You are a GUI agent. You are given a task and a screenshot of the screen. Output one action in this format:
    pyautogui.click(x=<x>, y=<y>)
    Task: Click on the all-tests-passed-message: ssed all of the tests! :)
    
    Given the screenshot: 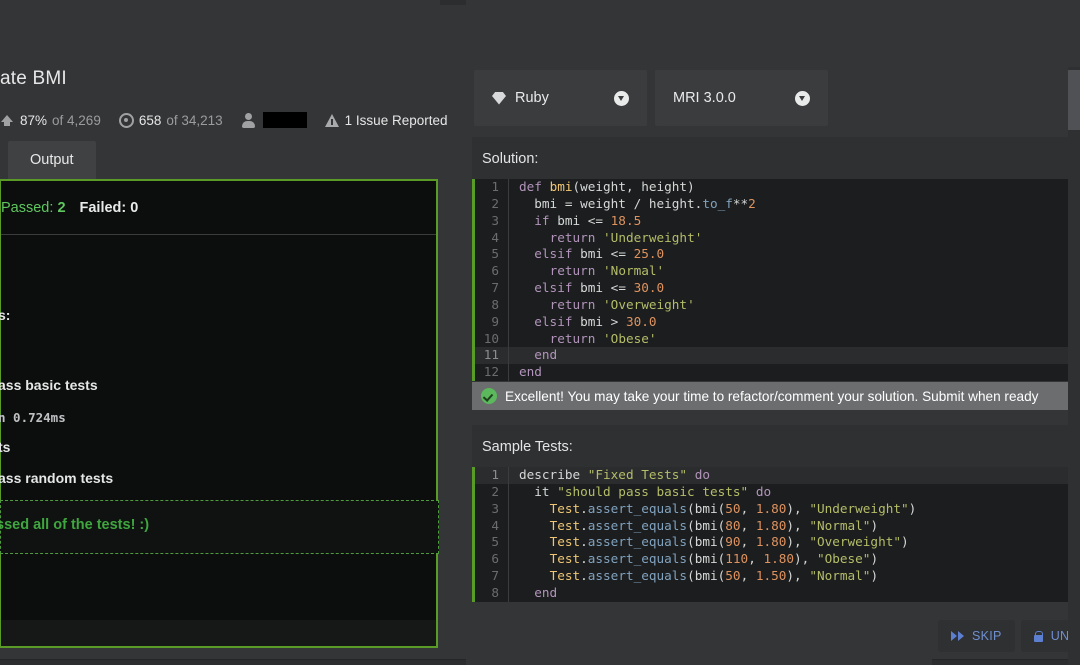 What is the action you would take?
    pyautogui.click(x=75, y=525)
    